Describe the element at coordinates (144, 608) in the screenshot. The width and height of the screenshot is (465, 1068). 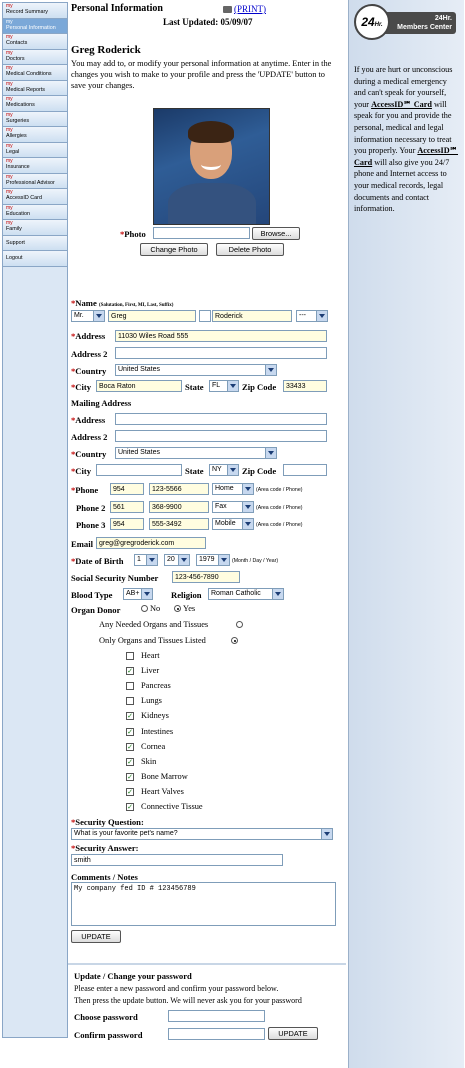
I see `organ-donor-no-radio` at that location.